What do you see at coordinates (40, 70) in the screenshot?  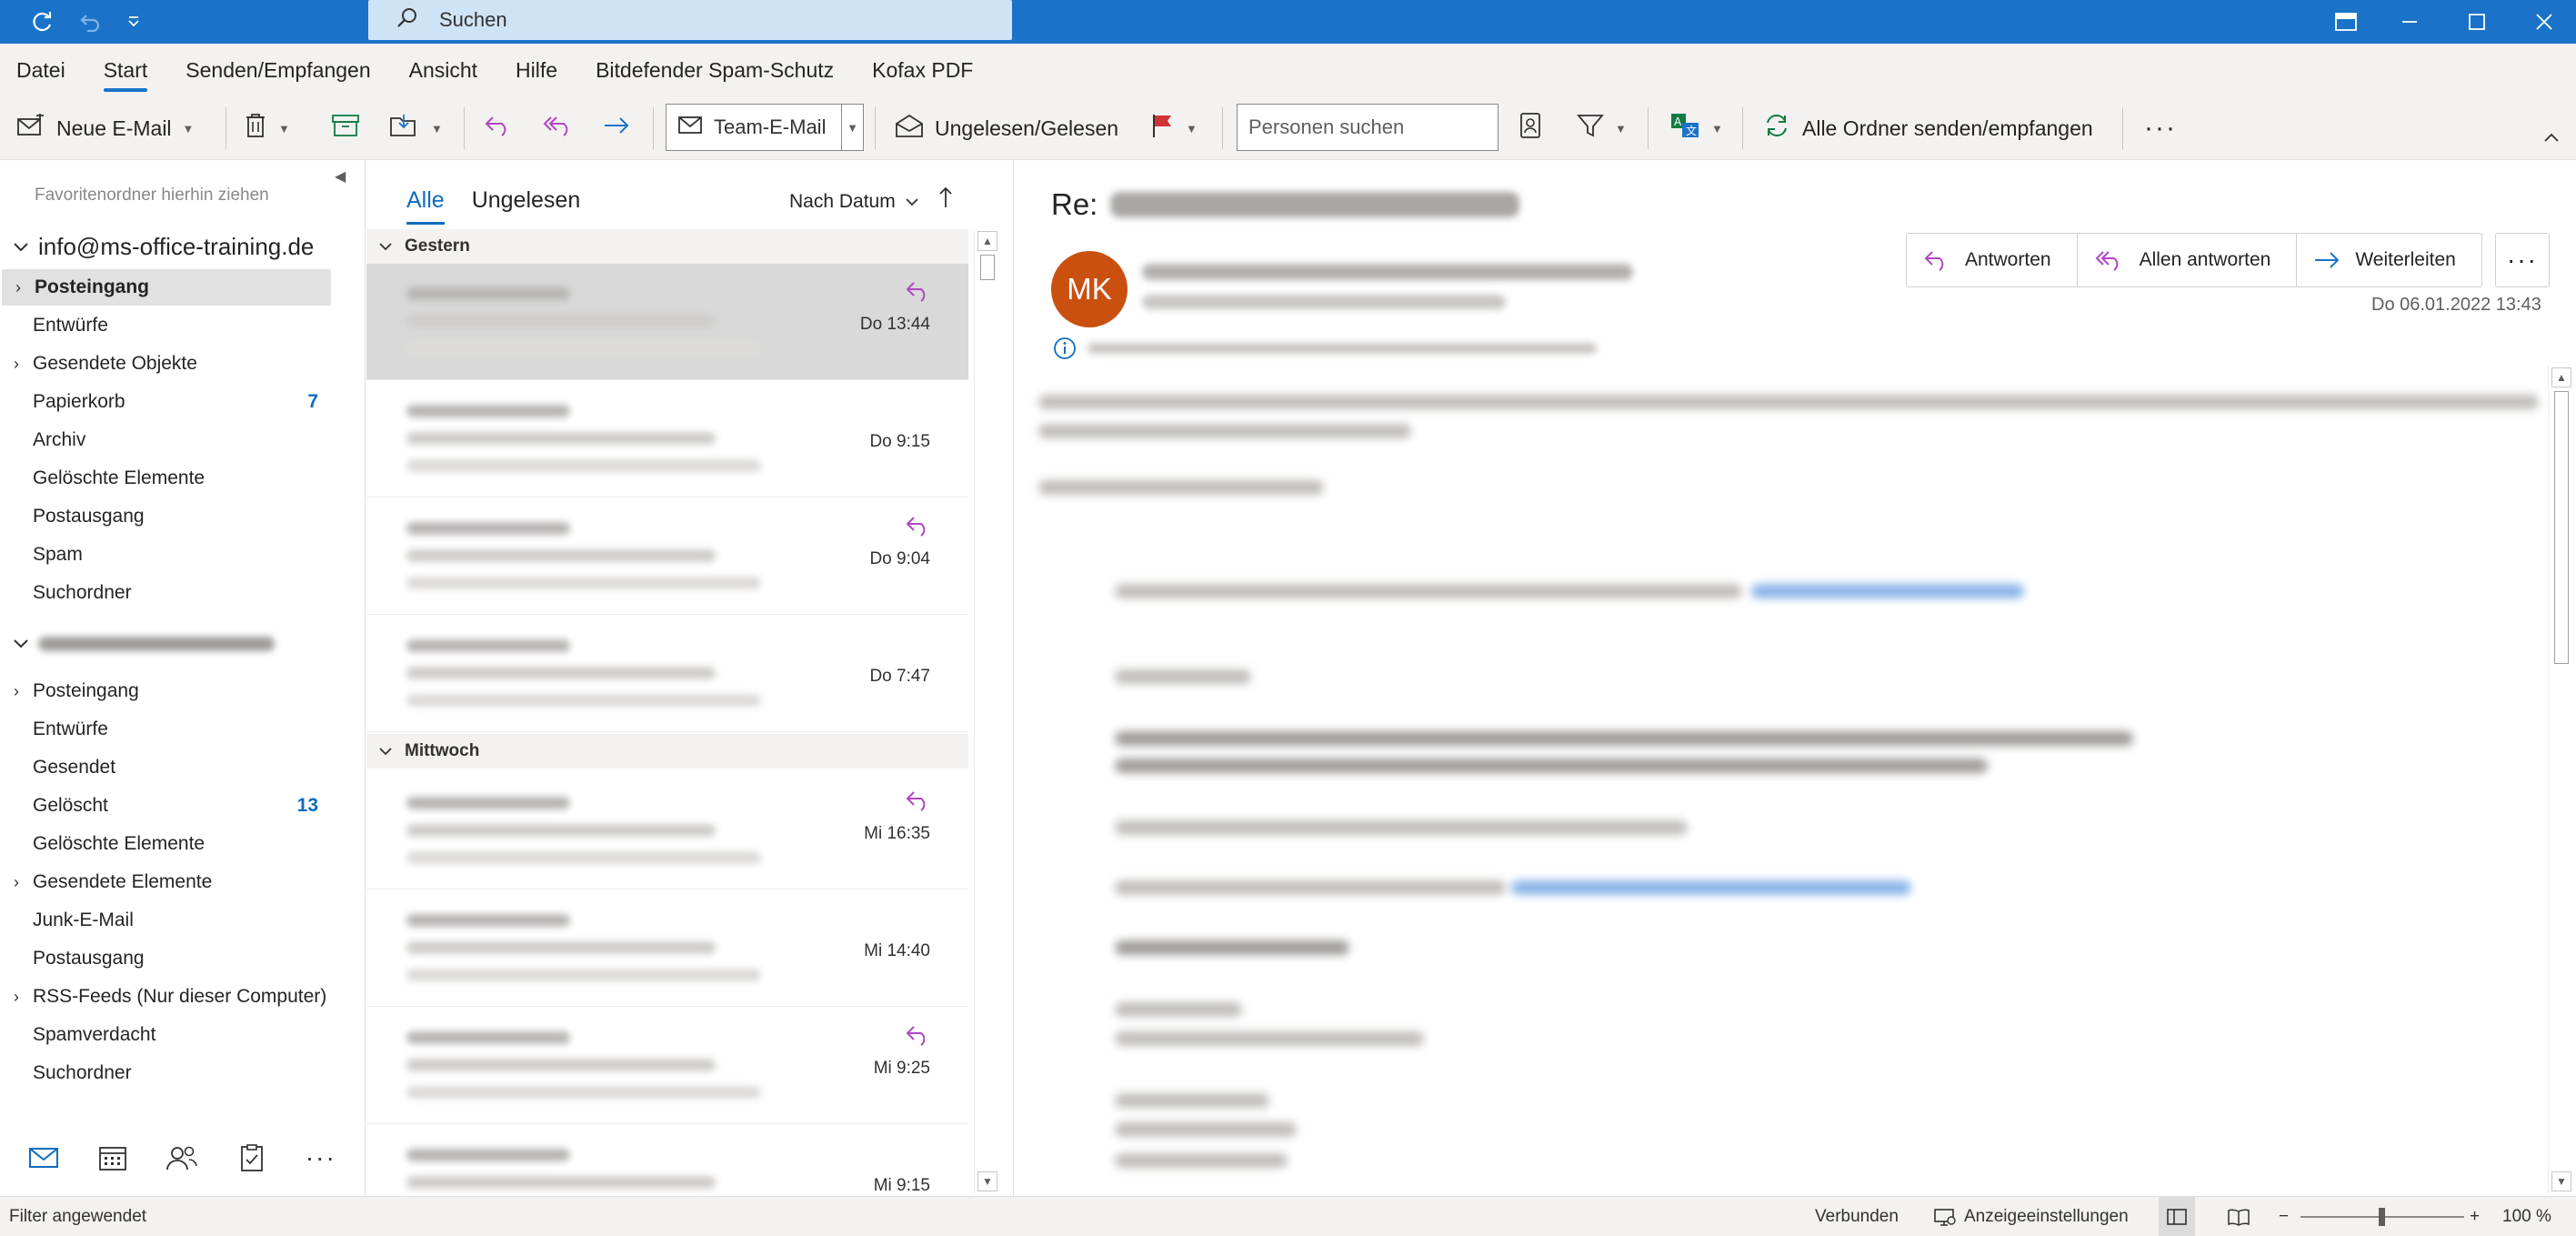 I see `menu-datei: Datei` at bounding box center [40, 70].